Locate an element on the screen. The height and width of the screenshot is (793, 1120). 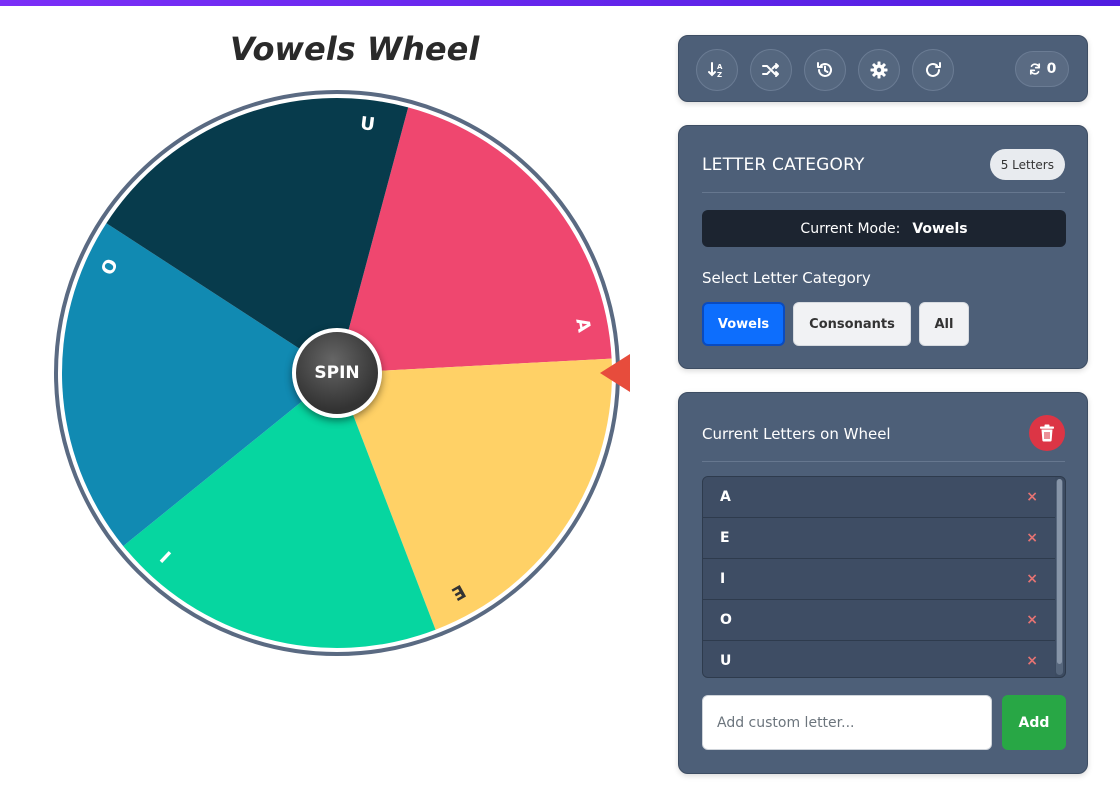
vowels-button: Vowels is located at coordinates (743, 324).